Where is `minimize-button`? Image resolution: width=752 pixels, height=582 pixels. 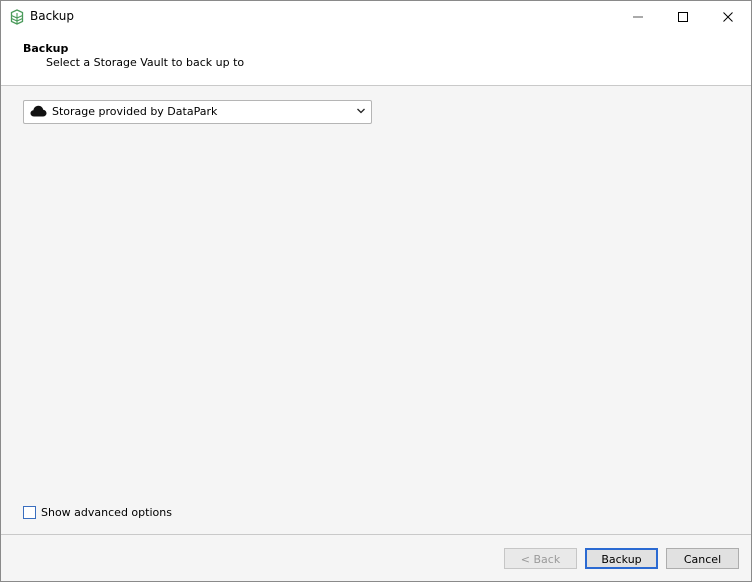 minimize-button is located at coordinates (638, 16).